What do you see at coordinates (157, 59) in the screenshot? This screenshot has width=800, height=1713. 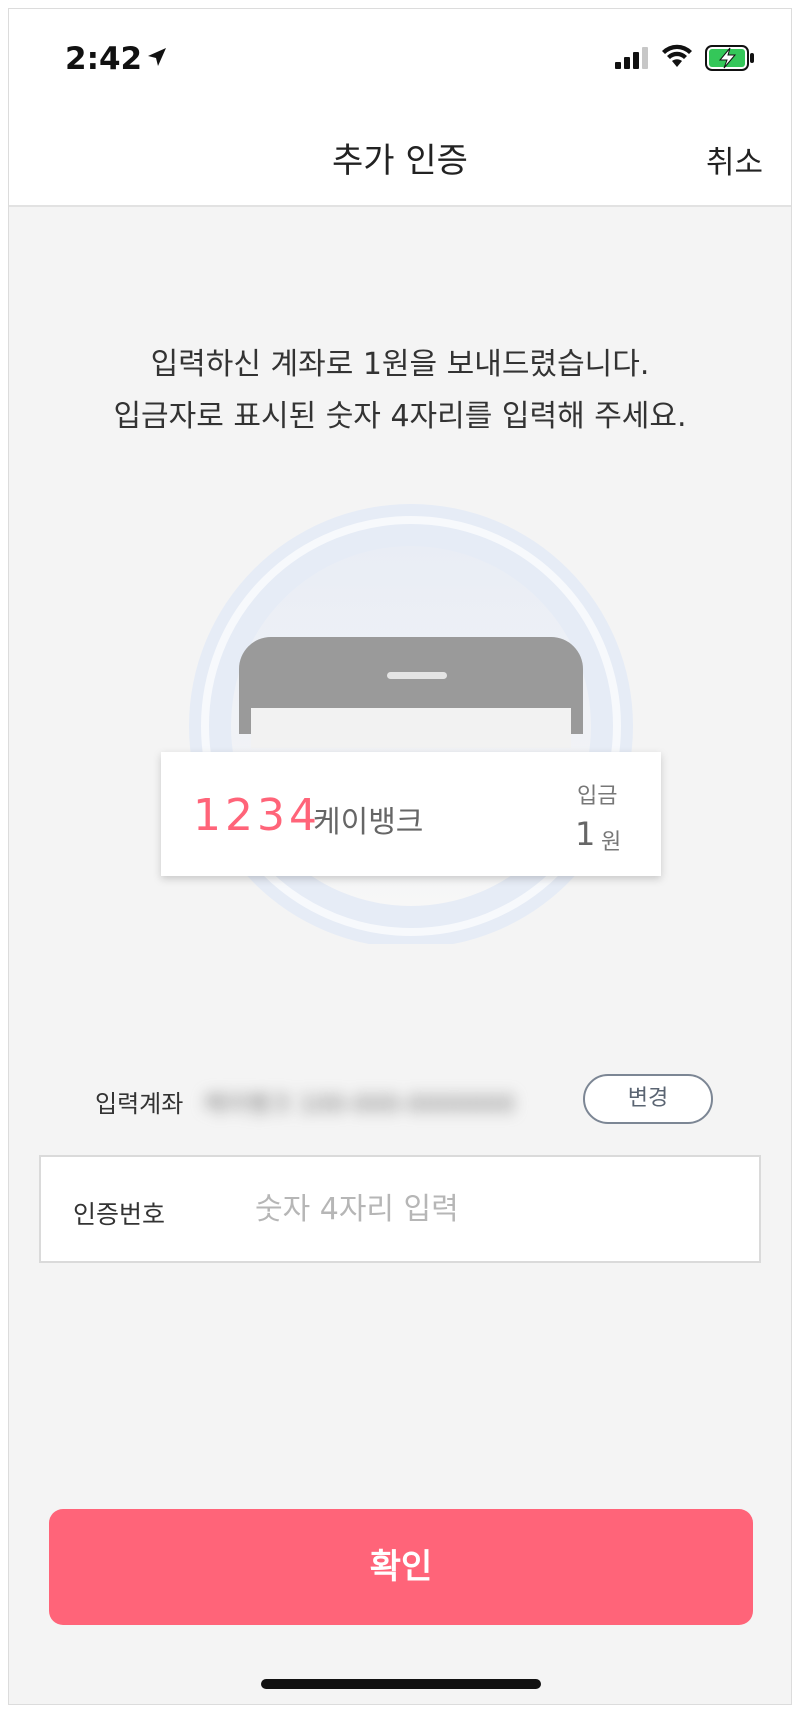 I see `location-arrow-icon` at bounding box center [157, 59].